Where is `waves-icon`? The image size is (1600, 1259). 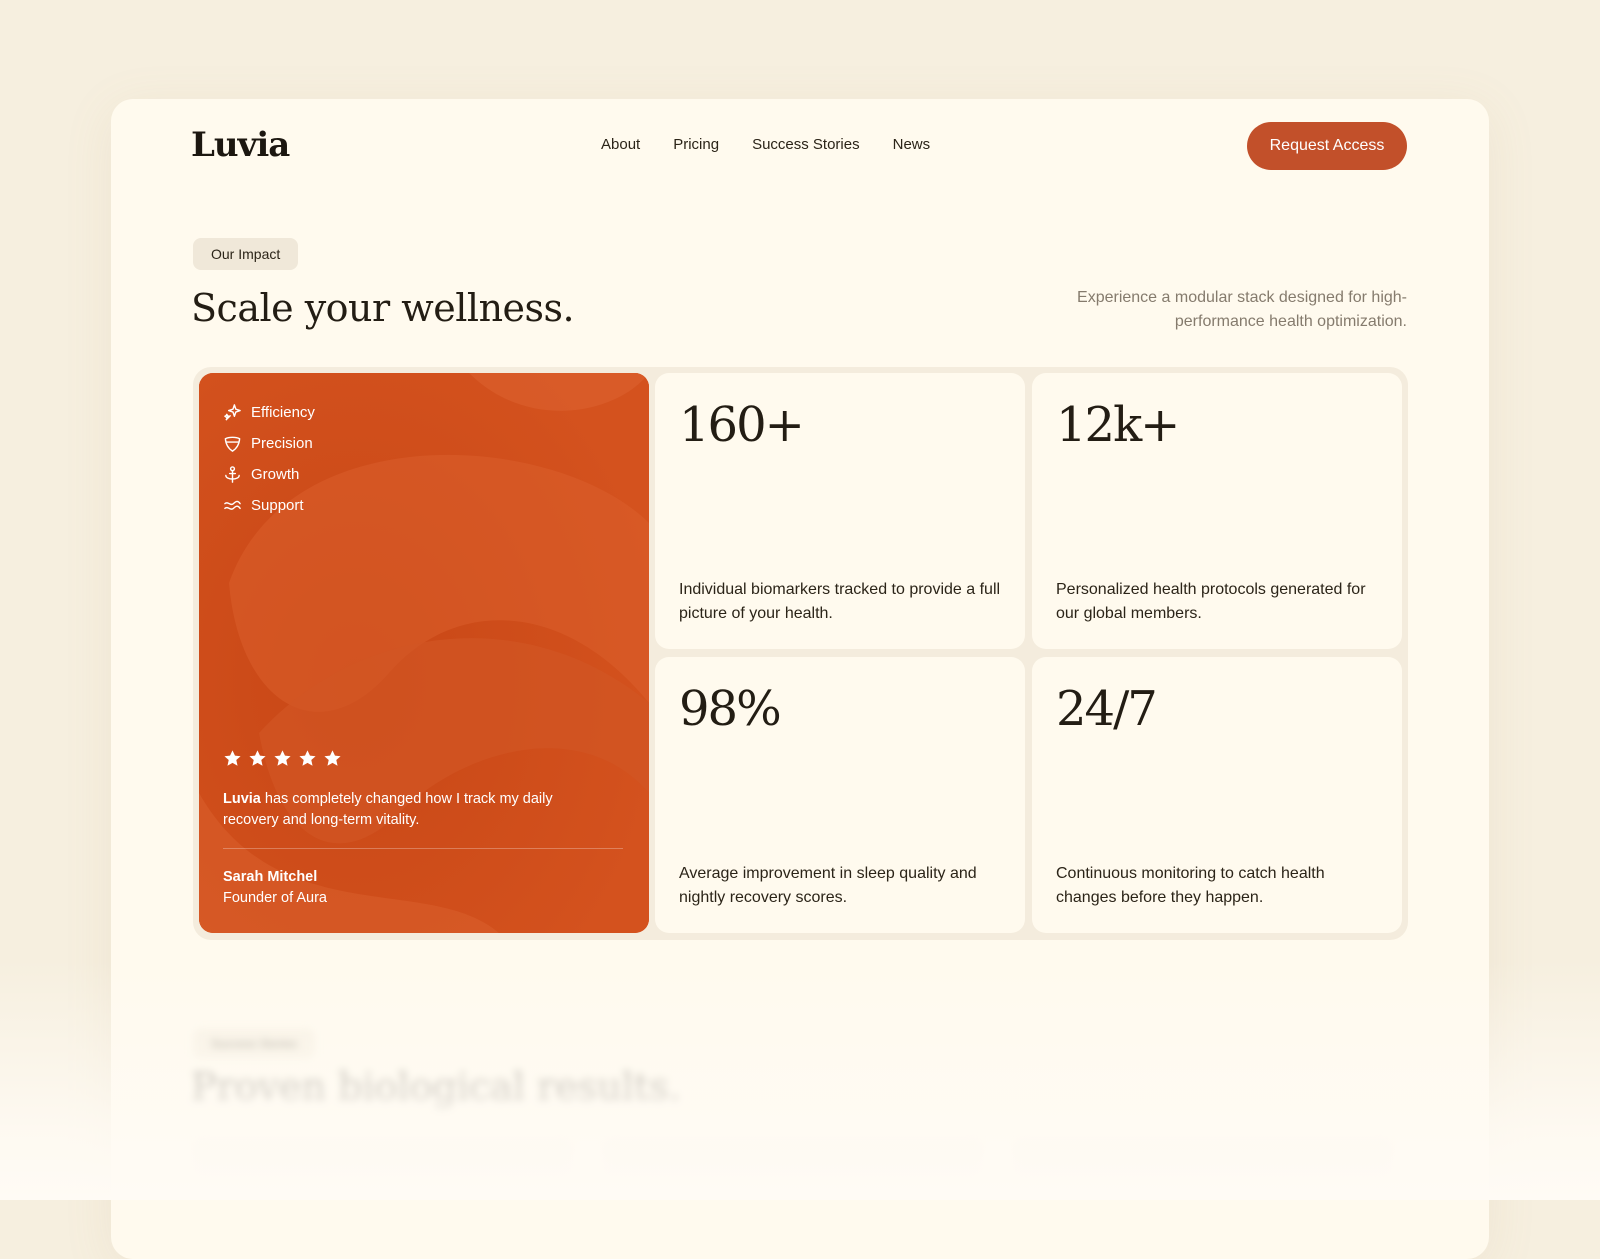 waves-icon is located at coordinates (232, 505).